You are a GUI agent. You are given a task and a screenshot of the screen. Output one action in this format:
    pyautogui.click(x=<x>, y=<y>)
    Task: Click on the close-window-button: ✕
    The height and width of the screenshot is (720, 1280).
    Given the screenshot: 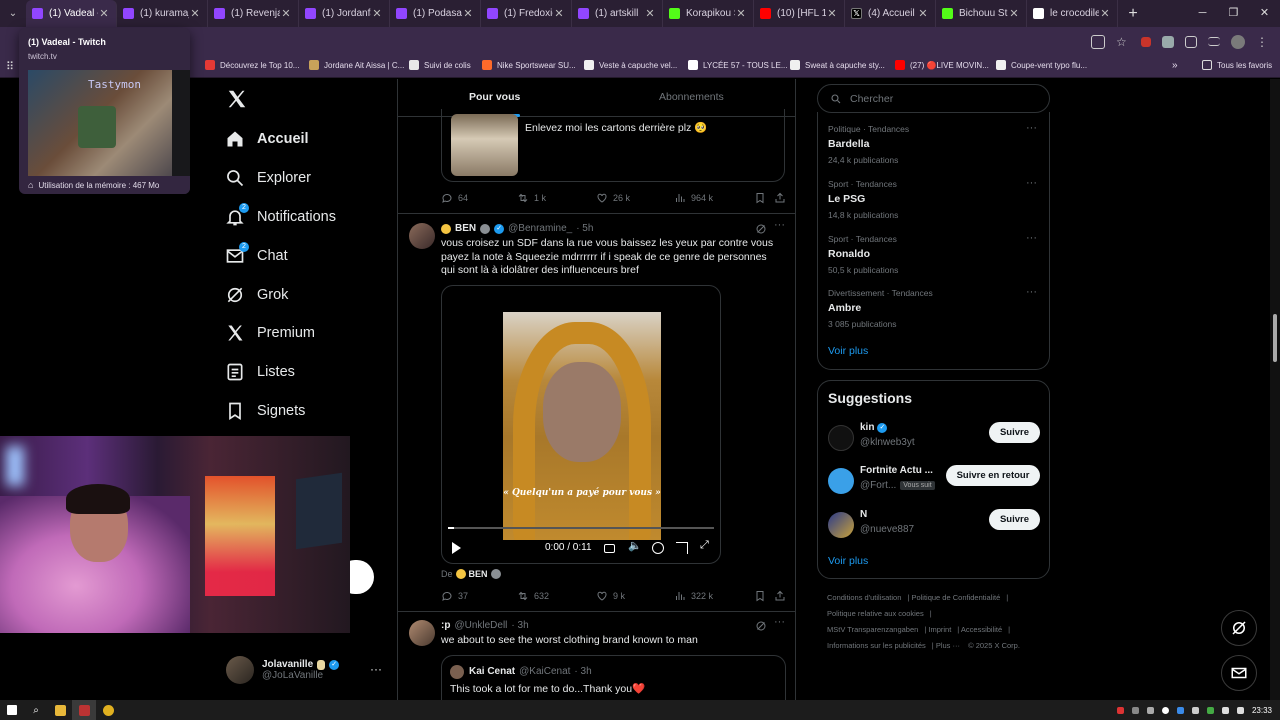 What is the action you would take?
    pyautogui.click(x=1264, y=13)
    